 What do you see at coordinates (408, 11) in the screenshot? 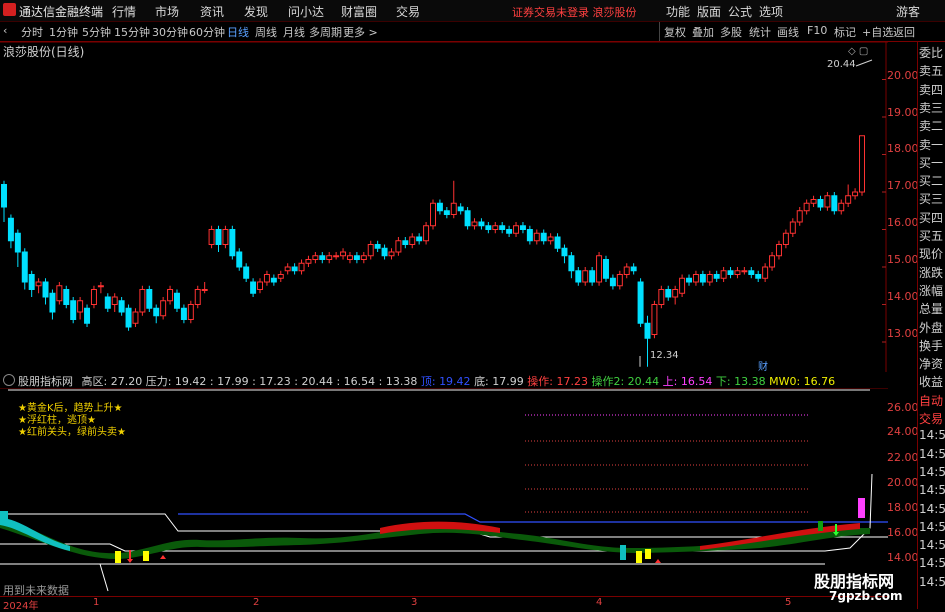
I see `menu-trade: 交易` at bounding box center [408, 11].